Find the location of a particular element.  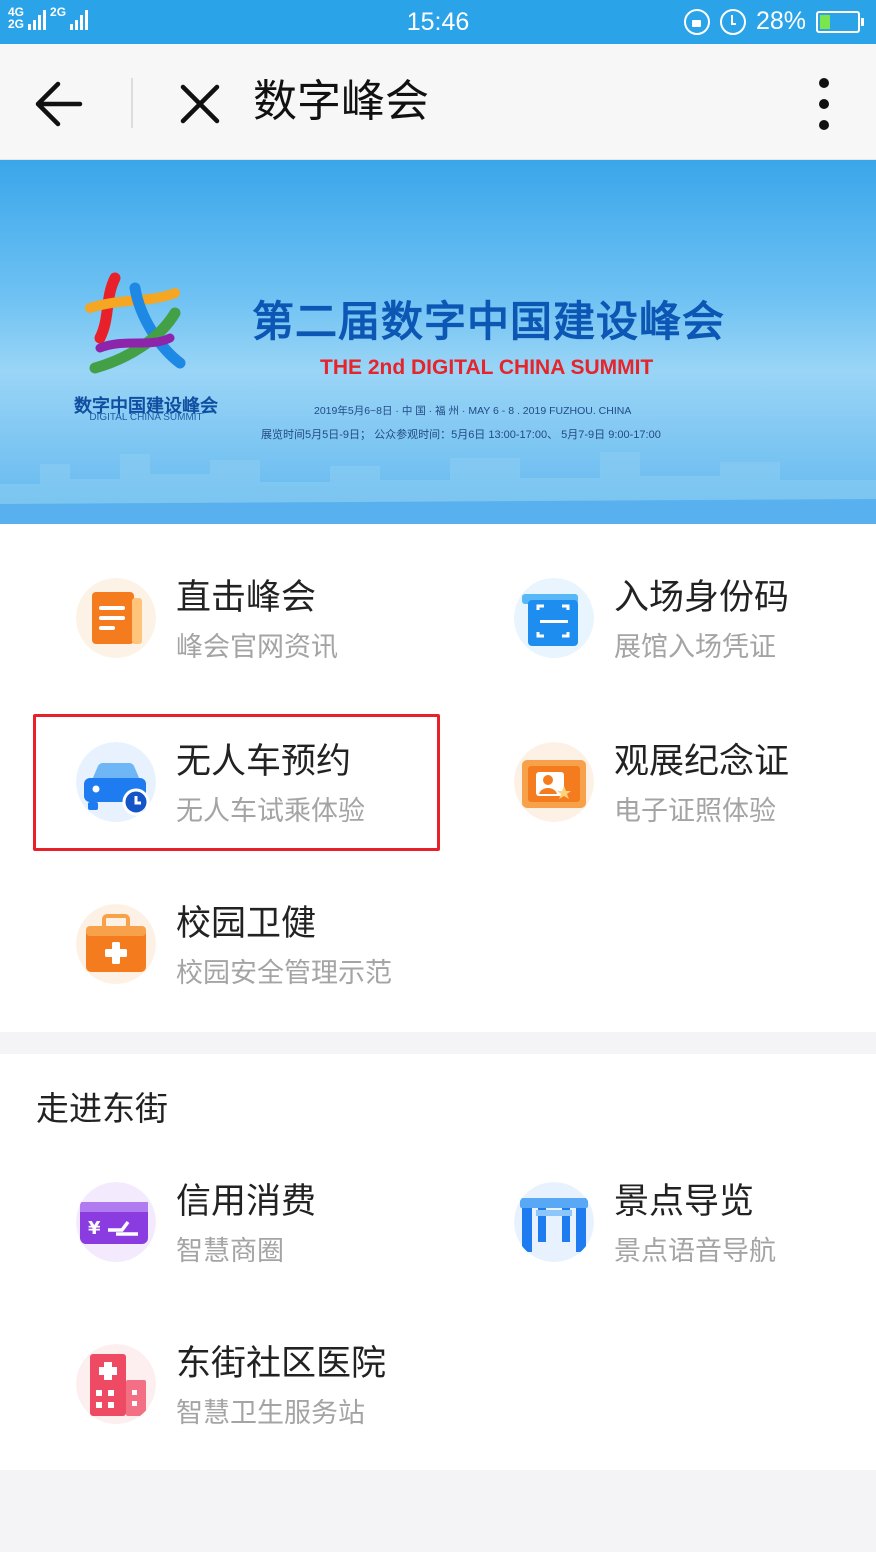

service-item-community-hospital: 东街社区医院 智慧卫生服务站 is located at coordinates (276, 1385).